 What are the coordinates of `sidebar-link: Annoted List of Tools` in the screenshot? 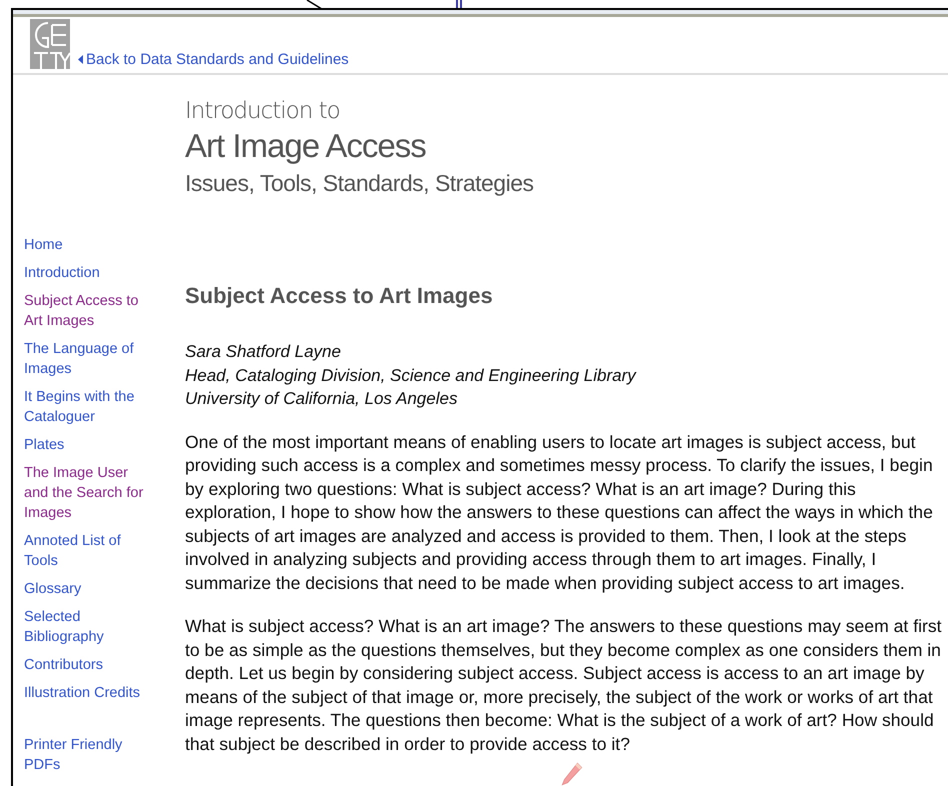 It's located at (85, 551).